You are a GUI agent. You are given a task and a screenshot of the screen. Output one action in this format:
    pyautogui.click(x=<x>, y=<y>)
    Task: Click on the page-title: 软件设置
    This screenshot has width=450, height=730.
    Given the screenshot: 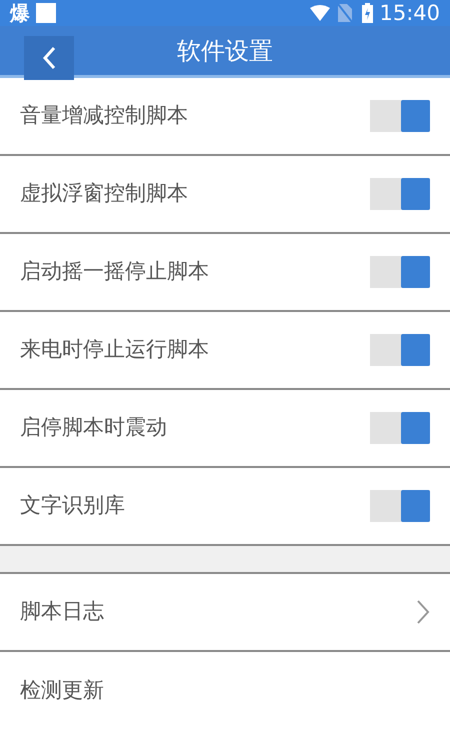 What is the action you would take?
    pyautogui.click(x=225, y=51)
    